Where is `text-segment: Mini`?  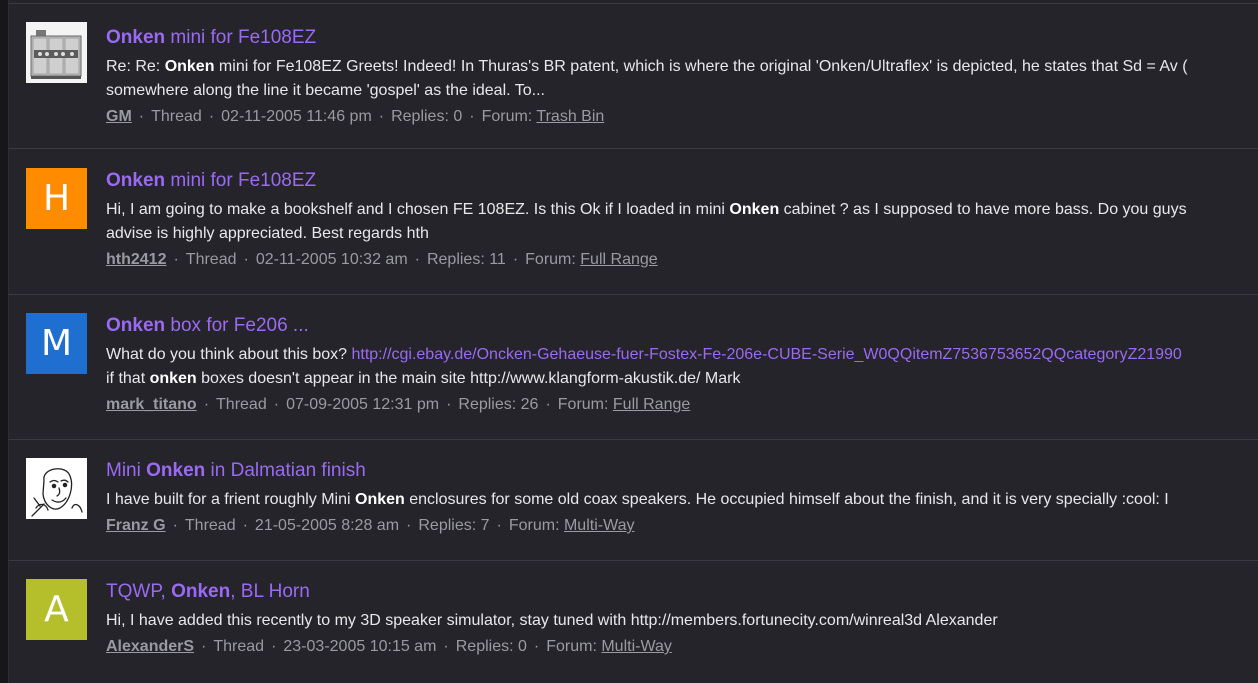 text-segment: Mini is located at coordinates (126, 470).